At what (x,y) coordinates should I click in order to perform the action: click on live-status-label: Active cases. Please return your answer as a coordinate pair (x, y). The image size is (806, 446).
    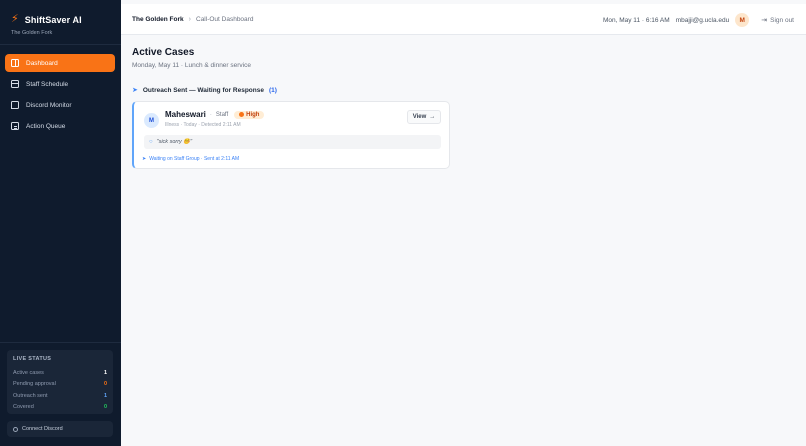
    Looking at the image, I should click on (28, 372).